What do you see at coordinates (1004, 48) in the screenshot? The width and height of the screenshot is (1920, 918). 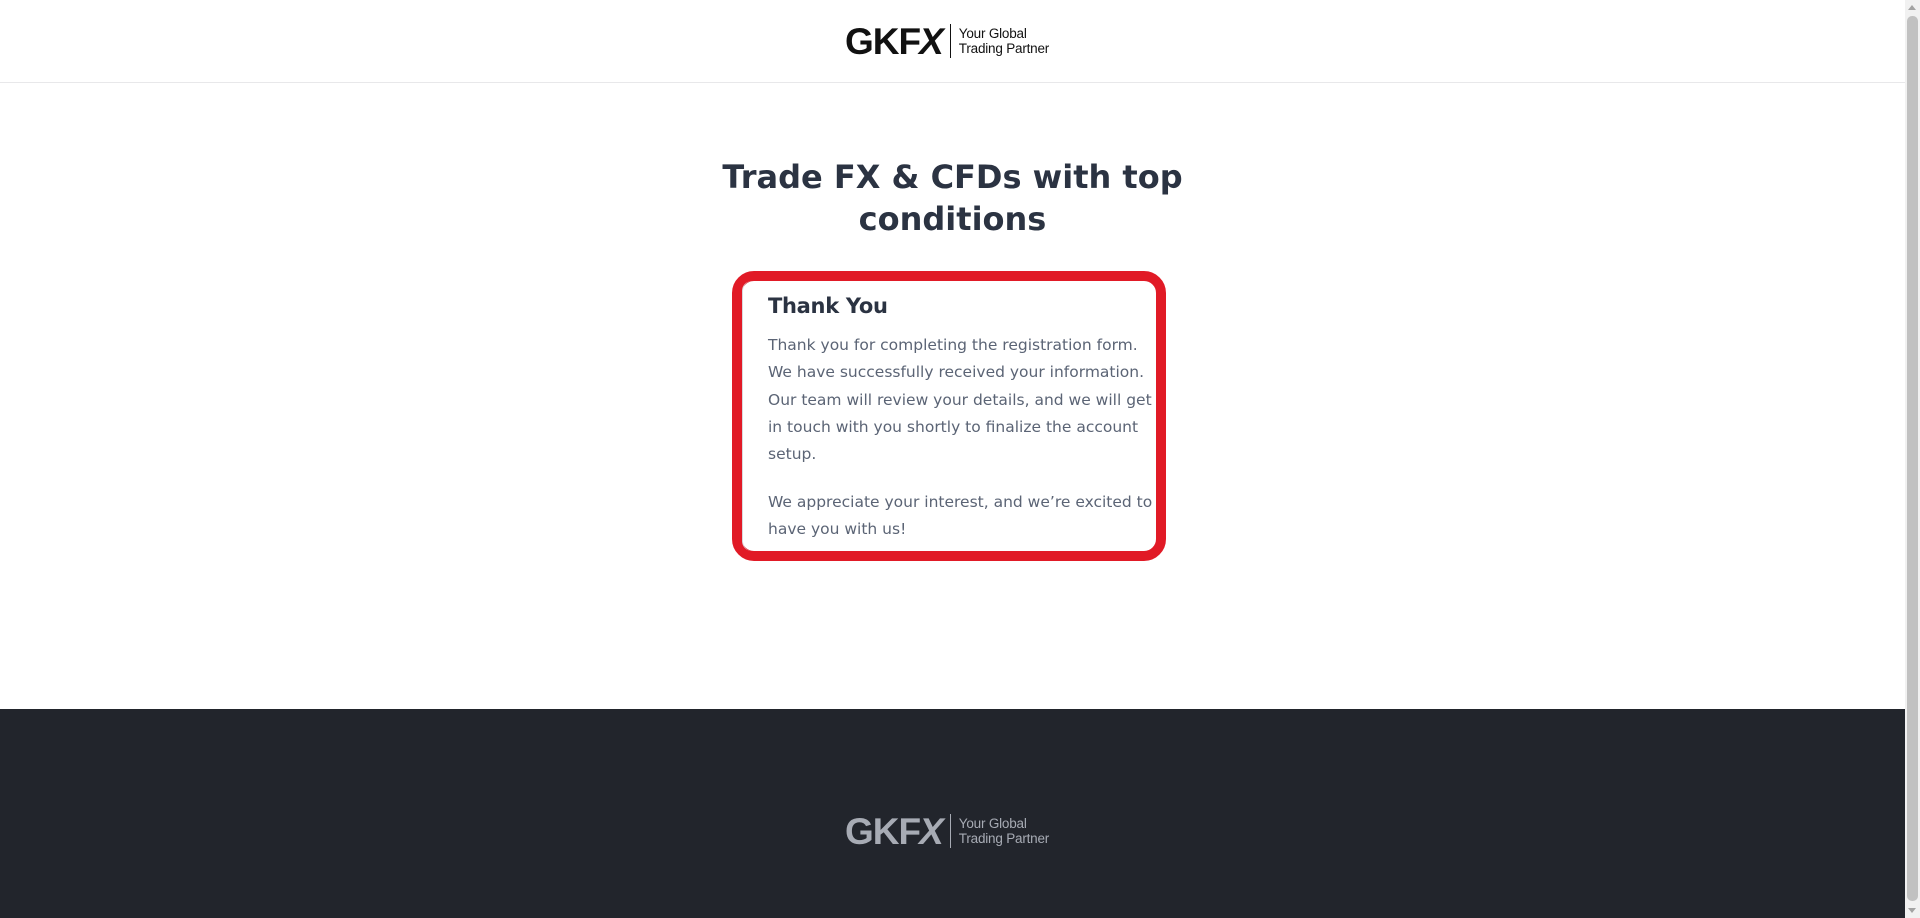 I see `logo-tagline-line2: Trading Partner` at bounding box center [1004, 48].